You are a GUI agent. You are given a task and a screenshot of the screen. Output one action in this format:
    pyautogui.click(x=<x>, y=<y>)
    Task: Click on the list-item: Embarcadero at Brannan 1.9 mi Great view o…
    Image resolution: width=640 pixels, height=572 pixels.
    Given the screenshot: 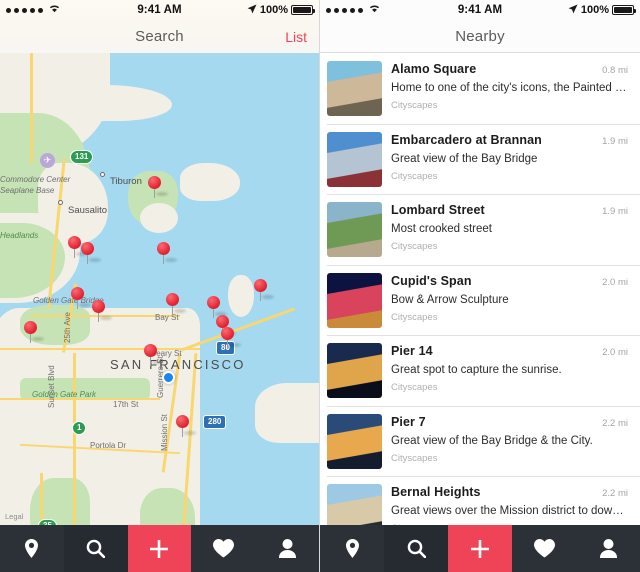 What is the action you would take?
    pyautogui.click(x=480, y=159)
    